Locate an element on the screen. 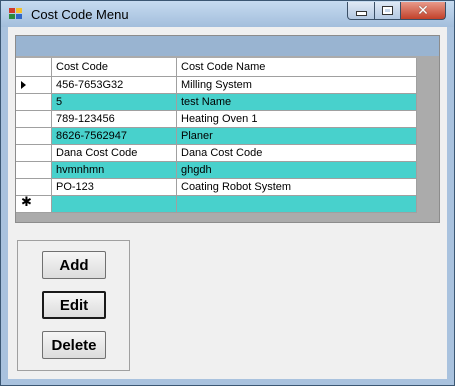 The image size is (455, 386). cost-code-name-cell: Milling System is located at coordinates (297, 85).